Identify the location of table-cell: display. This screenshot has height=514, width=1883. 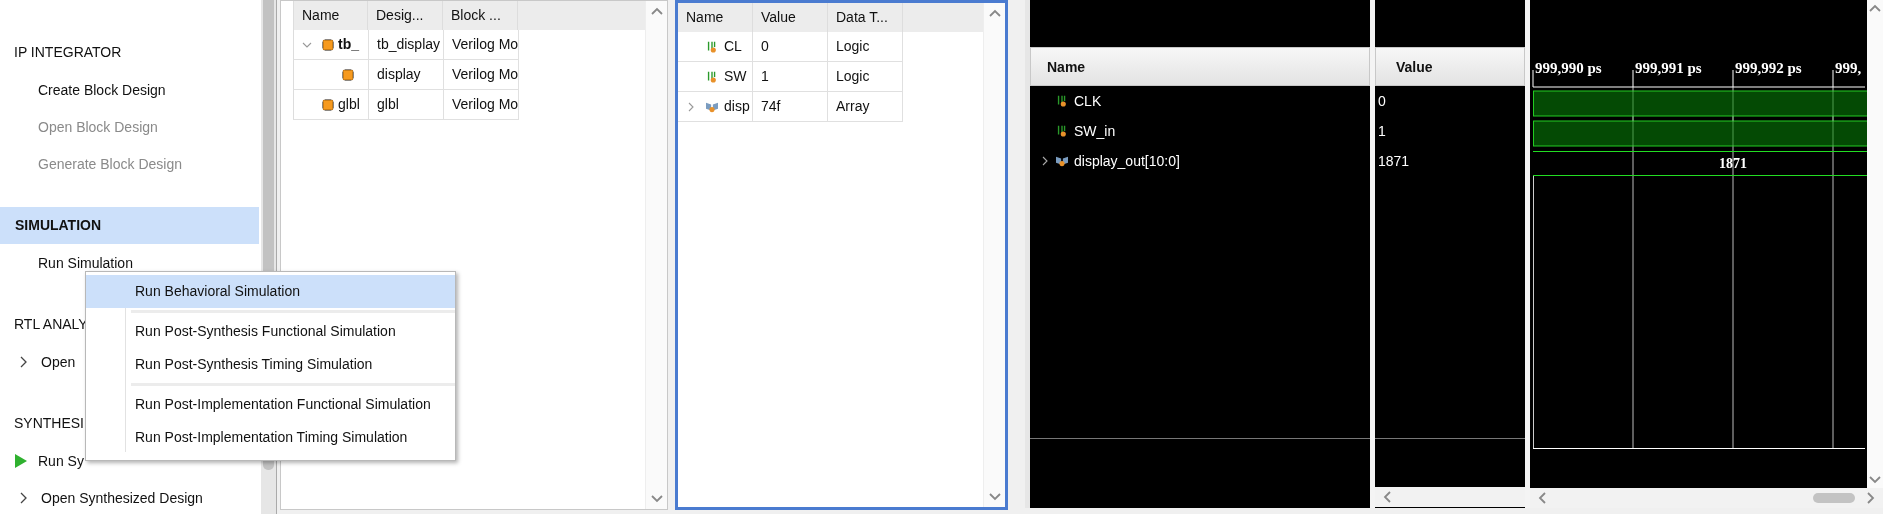
(406, 74).